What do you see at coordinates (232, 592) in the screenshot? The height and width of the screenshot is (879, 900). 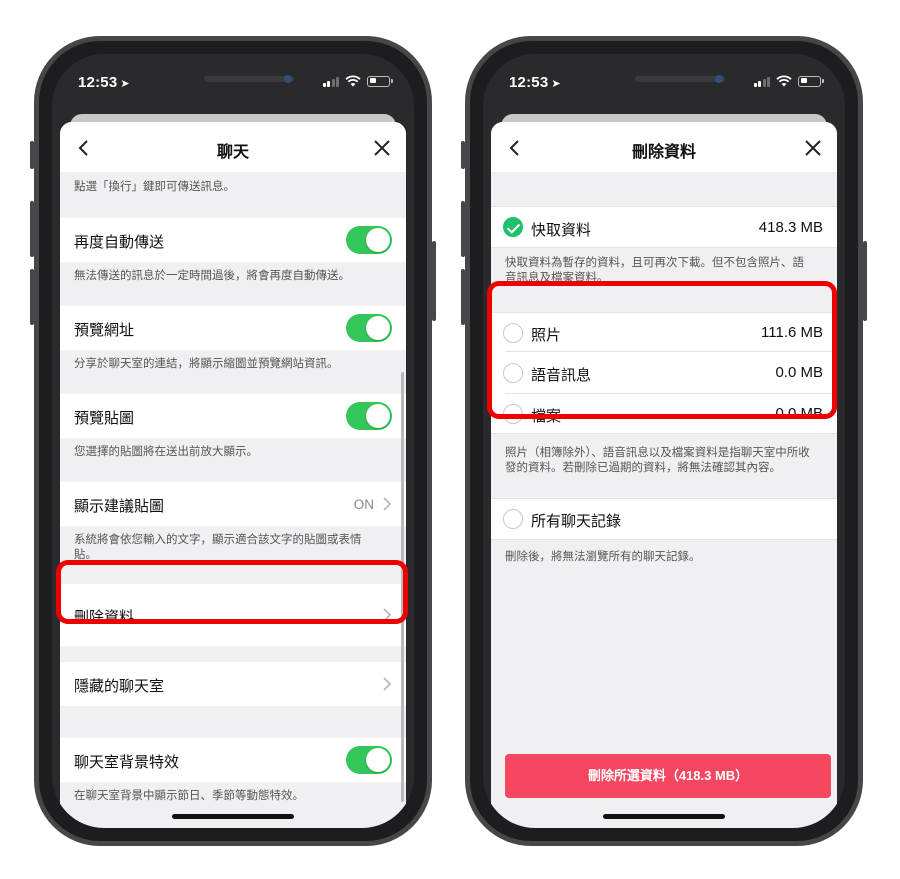 I see `highlight-box-delete-data` at bounding box center [232, 592].